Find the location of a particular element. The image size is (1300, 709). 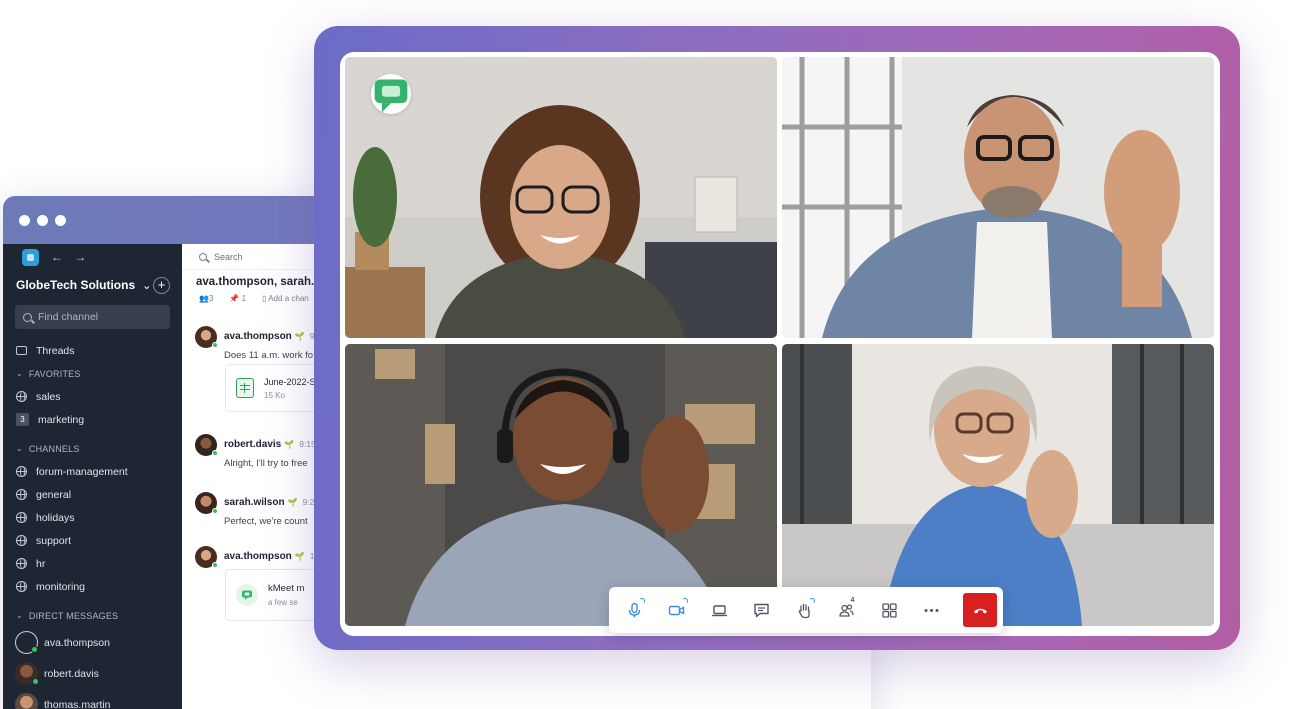

grid-icon is located at coordinates (889, 610).